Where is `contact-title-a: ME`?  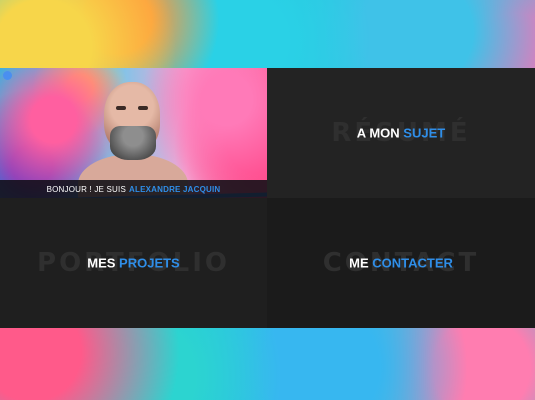
contact-title-a: ME is located at coordinates (359, 263).